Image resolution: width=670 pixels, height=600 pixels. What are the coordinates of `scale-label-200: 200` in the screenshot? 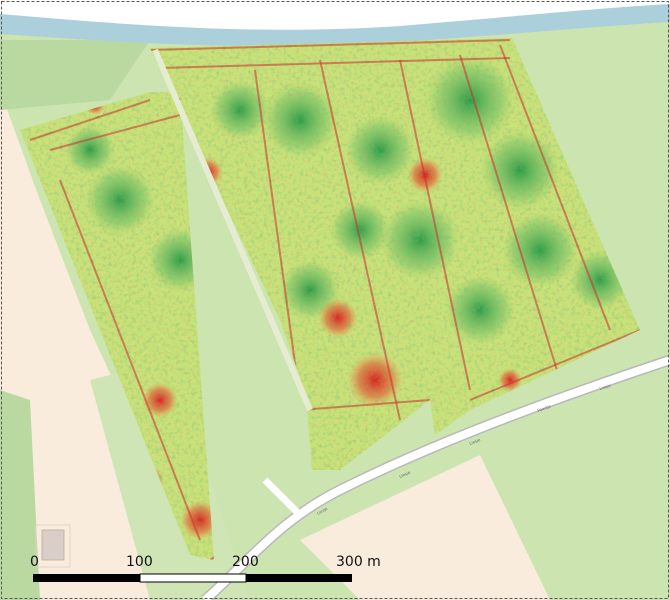 It's located at (245, 562).